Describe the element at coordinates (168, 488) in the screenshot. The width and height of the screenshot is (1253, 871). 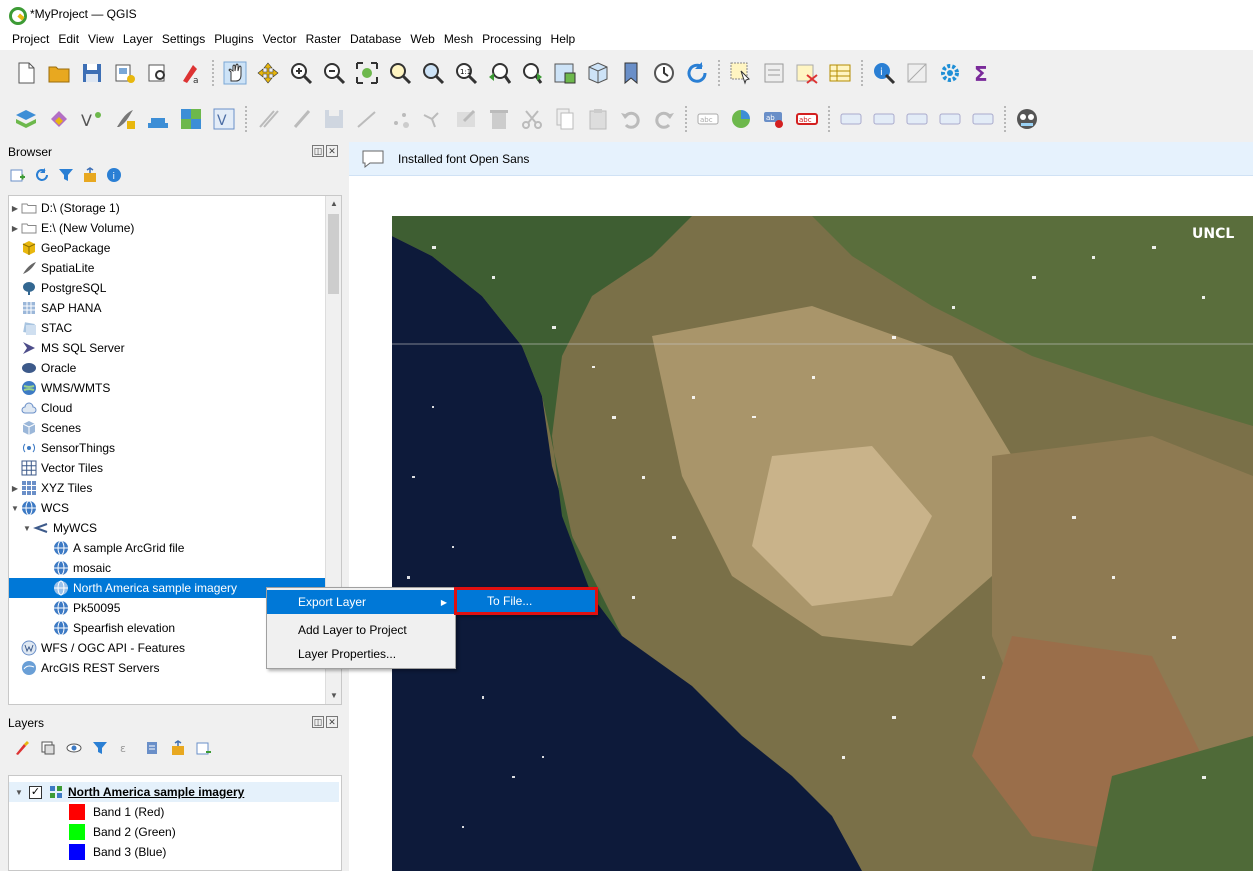
I see `tree-item-xyz-tiles: ▶ XYZ Tiles` at that location.